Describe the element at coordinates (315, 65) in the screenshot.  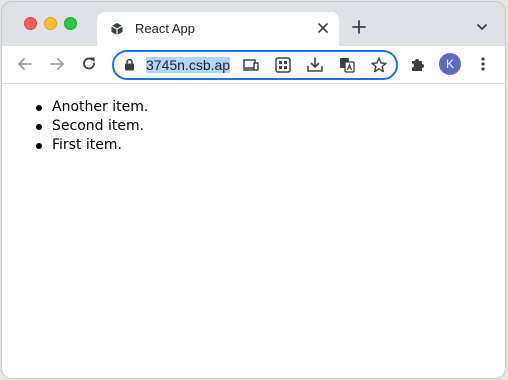
I see `install-icon` at that location.